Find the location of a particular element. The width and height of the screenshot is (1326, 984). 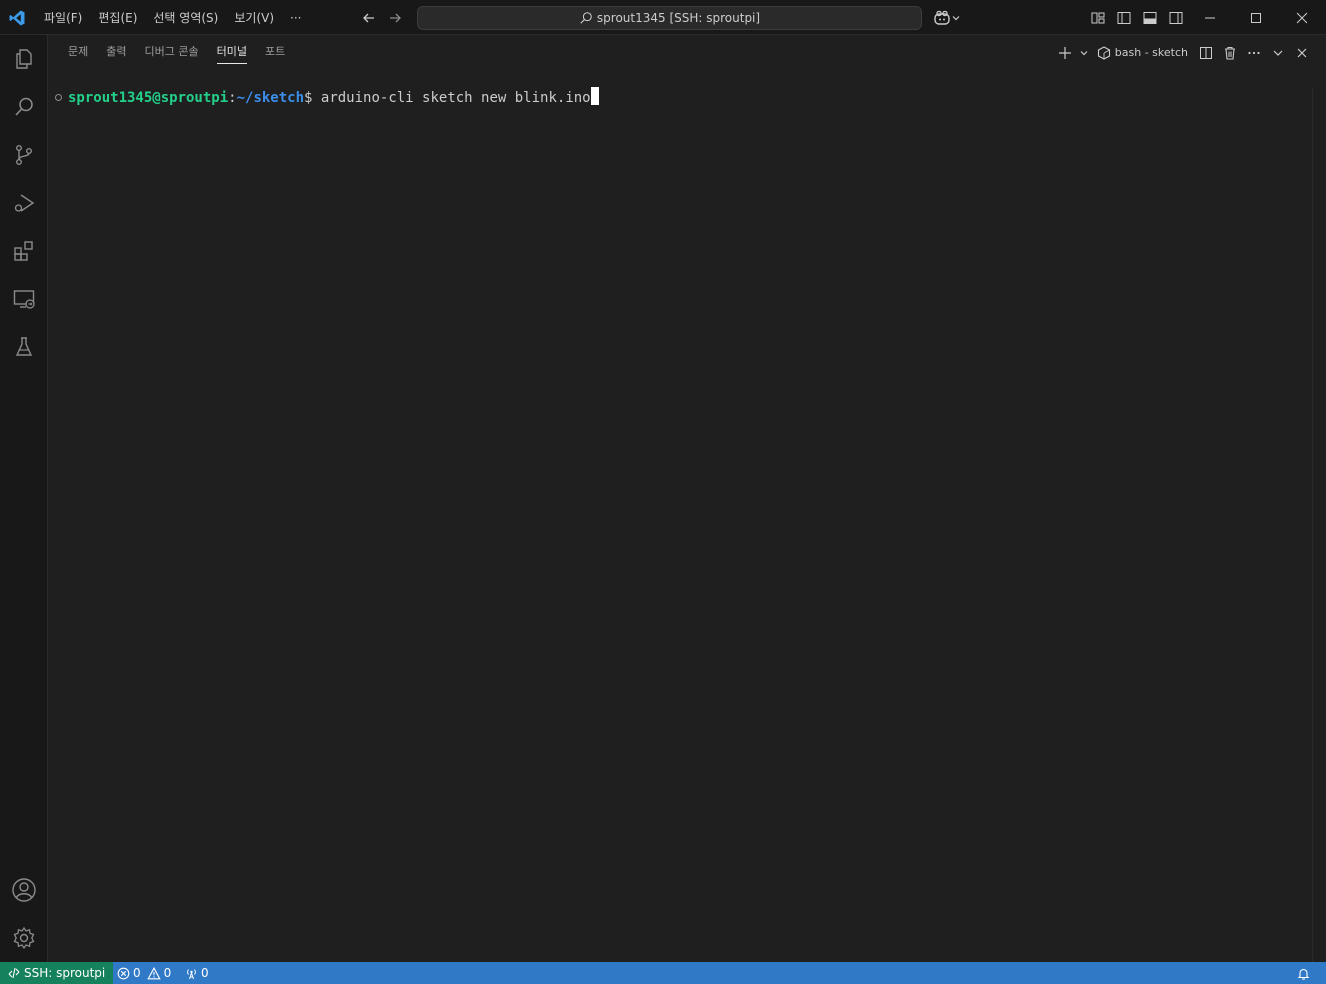

layout-controls is located at coordinates (1137, 18).